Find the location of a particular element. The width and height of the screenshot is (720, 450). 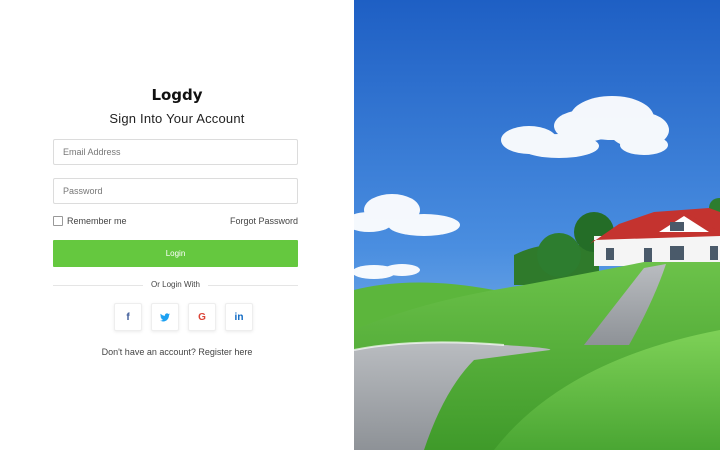

facebook-button: f is located at coordinates (128, 317).